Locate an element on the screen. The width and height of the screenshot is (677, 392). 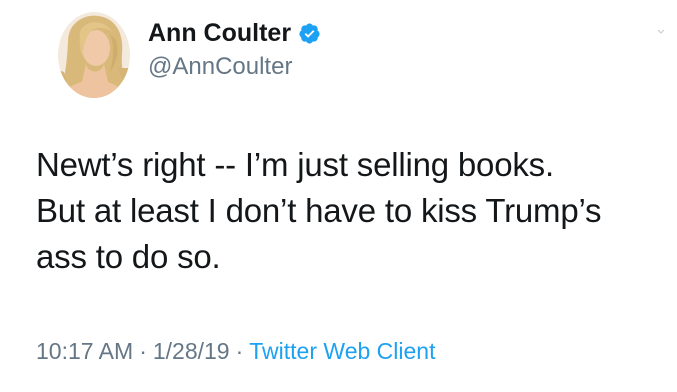
tweet-date: 1/28/19 is located at coordinates (191, 351).